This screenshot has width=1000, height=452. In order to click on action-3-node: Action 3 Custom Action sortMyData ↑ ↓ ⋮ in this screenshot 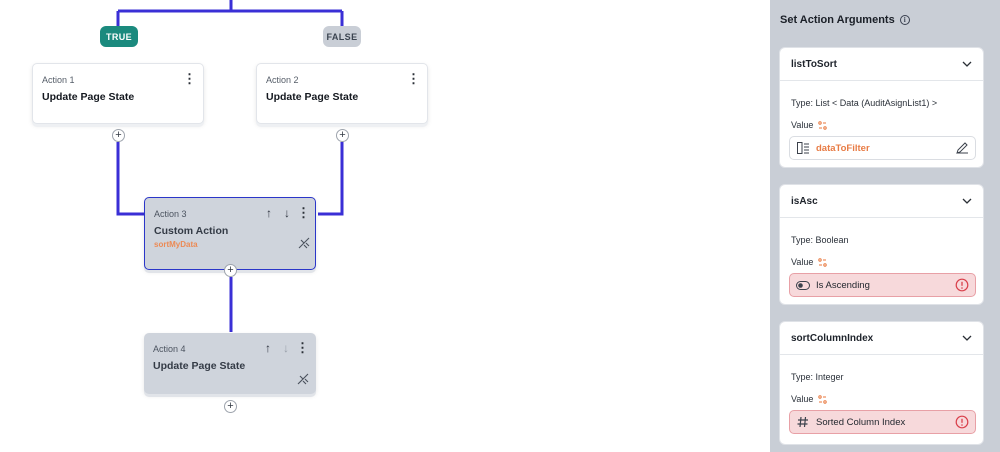, I will do `click(230, 233)`.